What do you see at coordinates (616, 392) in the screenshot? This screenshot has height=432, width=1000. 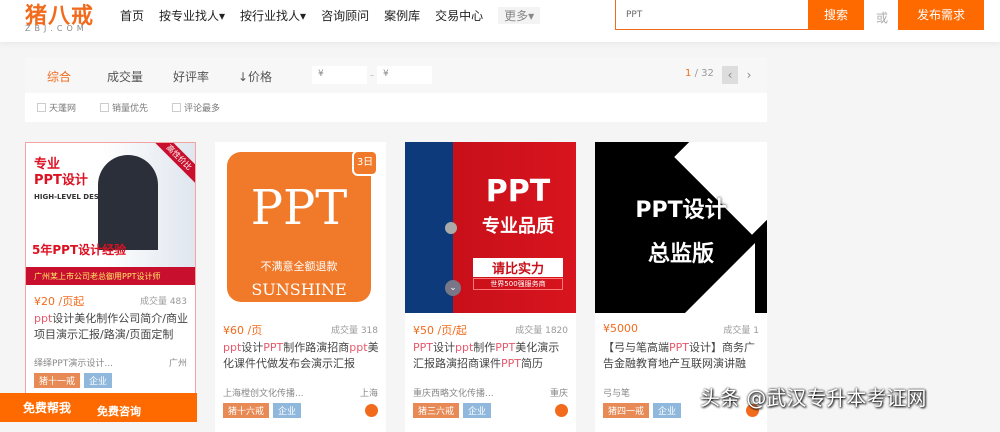 I see `shop-name: 弓与笔` at bounding box center [616, 392].